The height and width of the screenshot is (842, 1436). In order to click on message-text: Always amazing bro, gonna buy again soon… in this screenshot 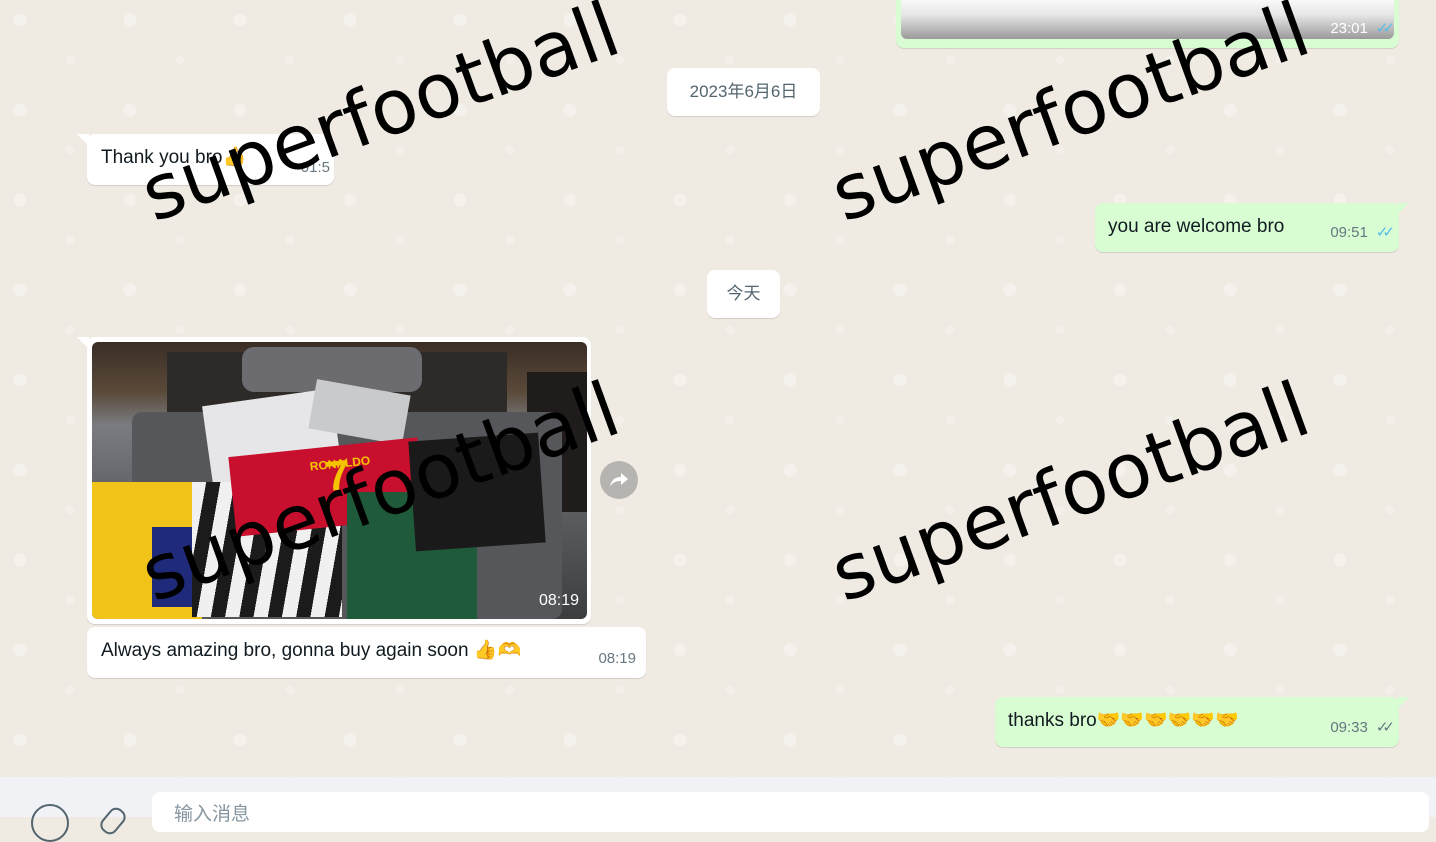, I will do `click(311, 650)`.